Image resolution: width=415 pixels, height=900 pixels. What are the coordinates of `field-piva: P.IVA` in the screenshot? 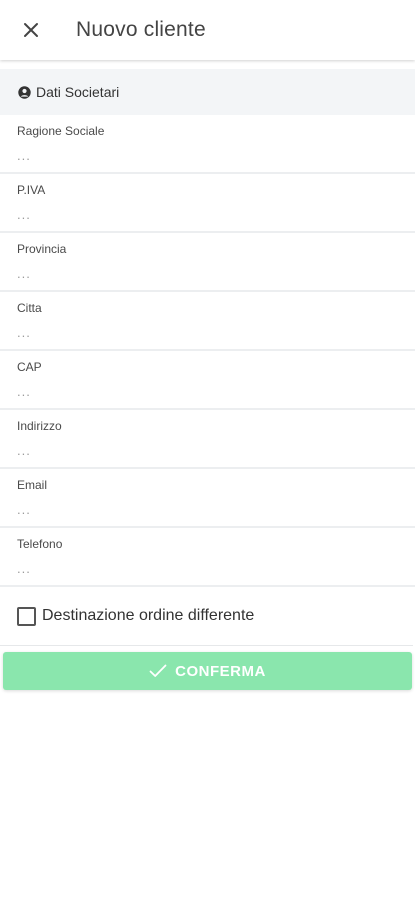 It's located at (207, 203).